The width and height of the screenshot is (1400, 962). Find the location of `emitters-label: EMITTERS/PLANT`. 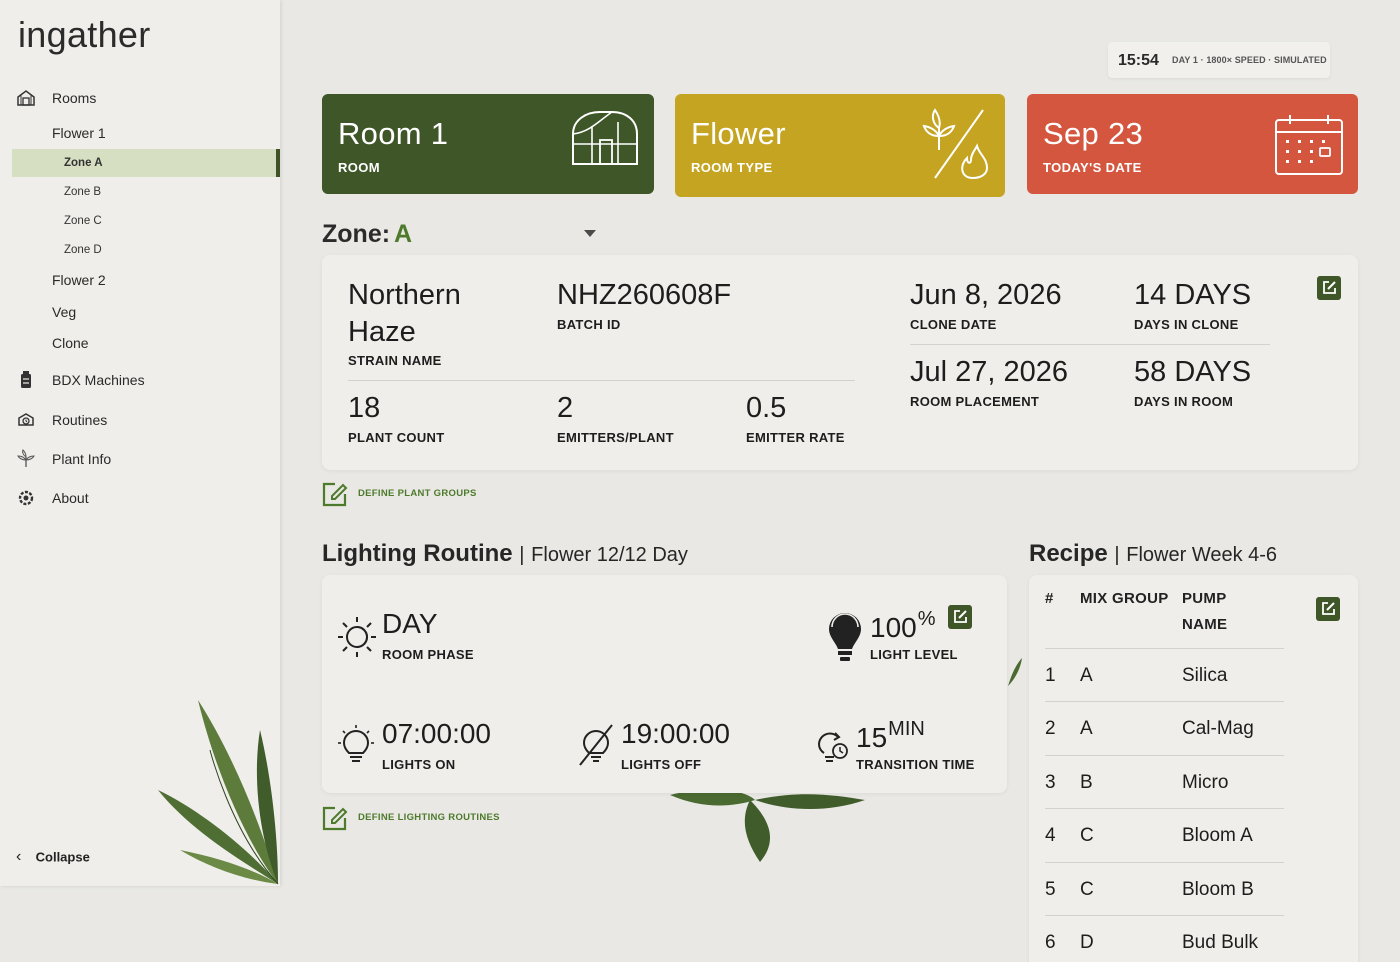

emitters-label: EMITTERS/PLANT is located at coordinates (615, 437).